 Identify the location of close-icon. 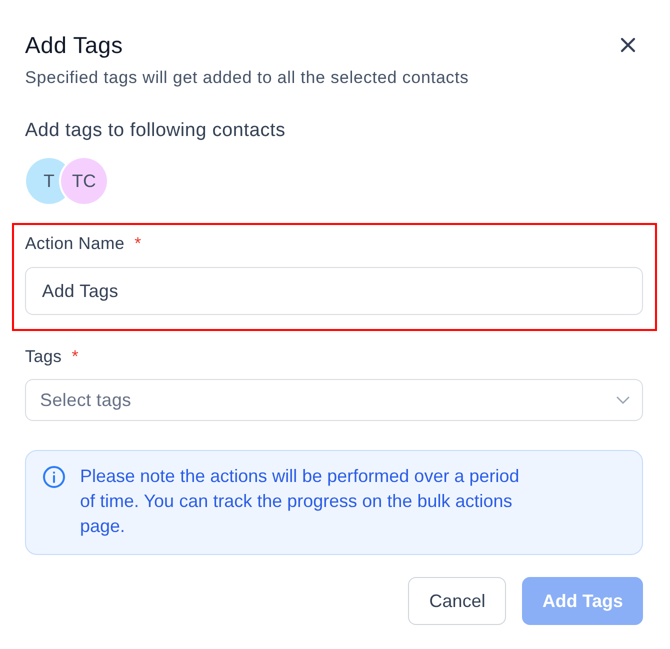
(628, 45).